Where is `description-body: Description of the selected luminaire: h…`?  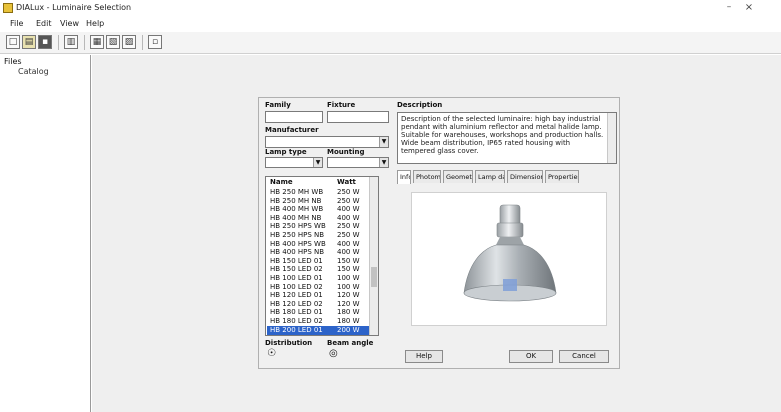 description-body: Description of the selected luminaire: h… is located at coordinates (502, 135).